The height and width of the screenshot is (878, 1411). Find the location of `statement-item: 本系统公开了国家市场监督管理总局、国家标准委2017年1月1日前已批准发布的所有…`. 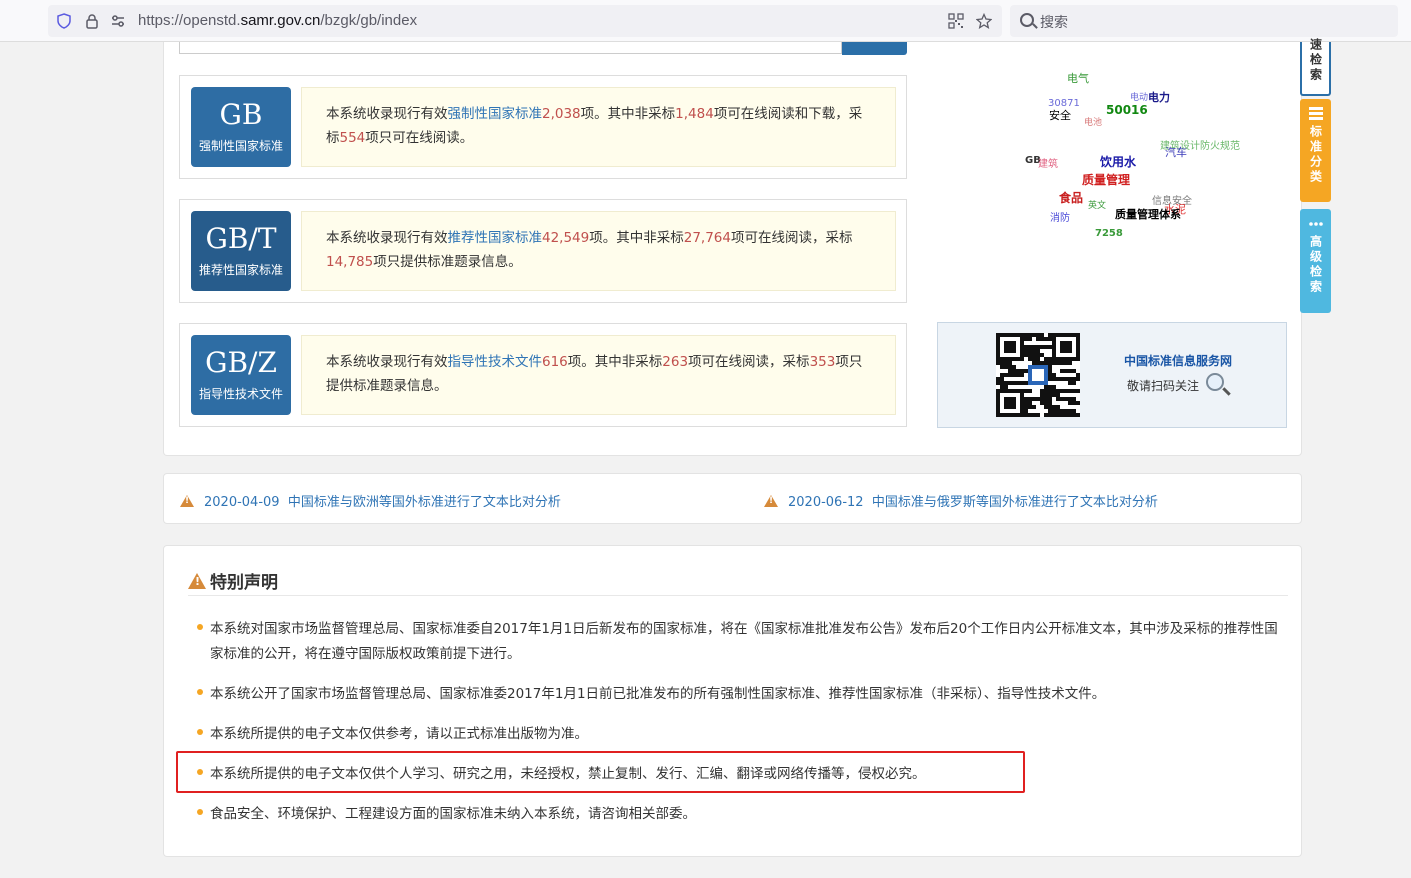

statement-item: 本系统公开了国家市场监督管理总局、国家标准委2017年1月1日前已批准发布的所有… is located at coordinates (738, 694).